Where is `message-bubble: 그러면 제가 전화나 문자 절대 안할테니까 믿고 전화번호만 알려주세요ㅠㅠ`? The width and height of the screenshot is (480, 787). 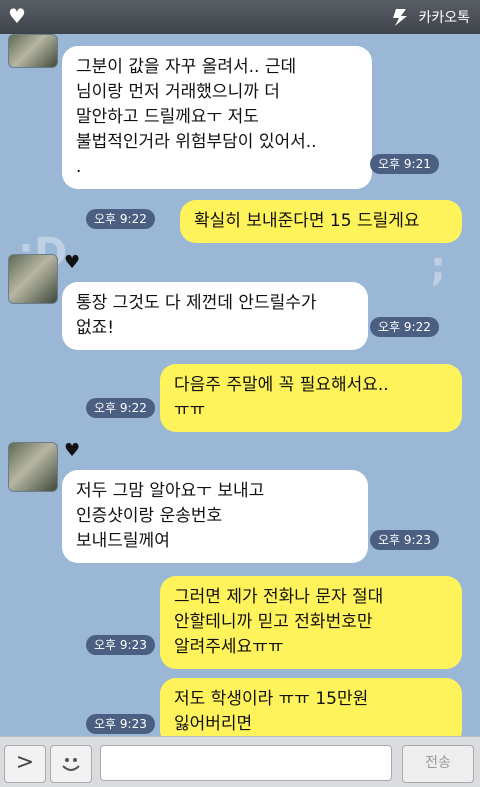 message-bubble: 그러면 제가 전화나 문자 절대 안할테니까 믿고 전화번호만 알려주세요ㅠㅠ is located at coordinates (311, 622).